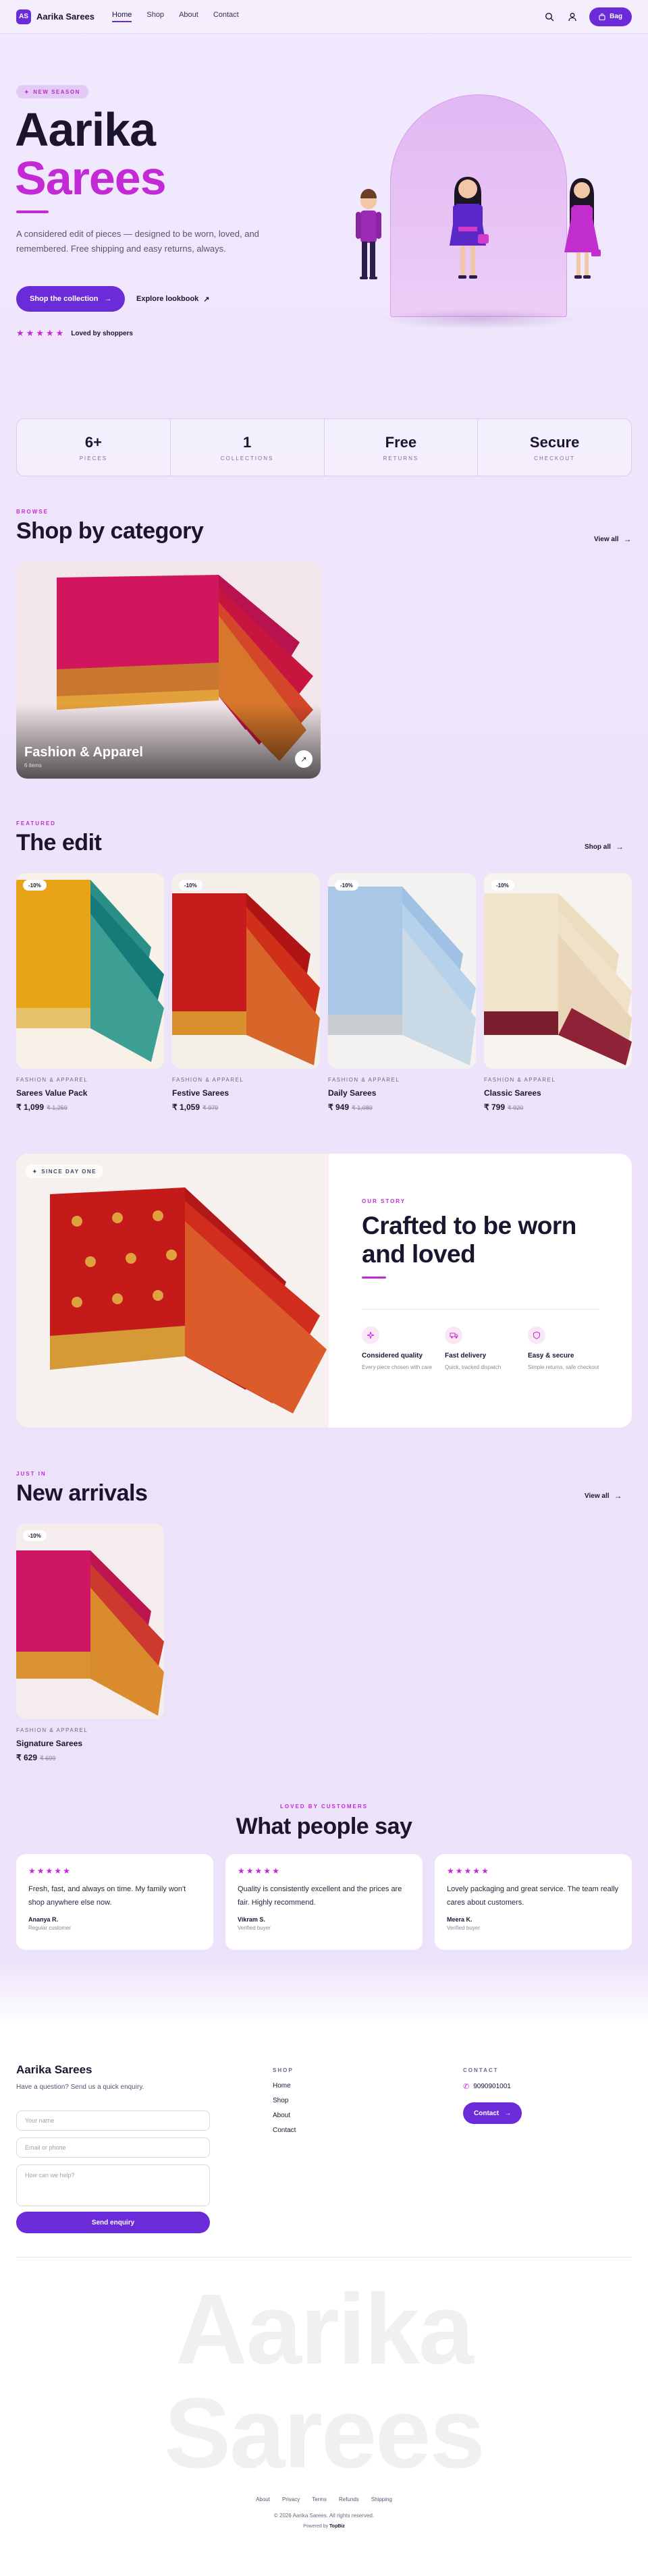 This screenshot has height=2576, width=648. I want to click on brand-name: Aarika Sarees, so click(65, 16).